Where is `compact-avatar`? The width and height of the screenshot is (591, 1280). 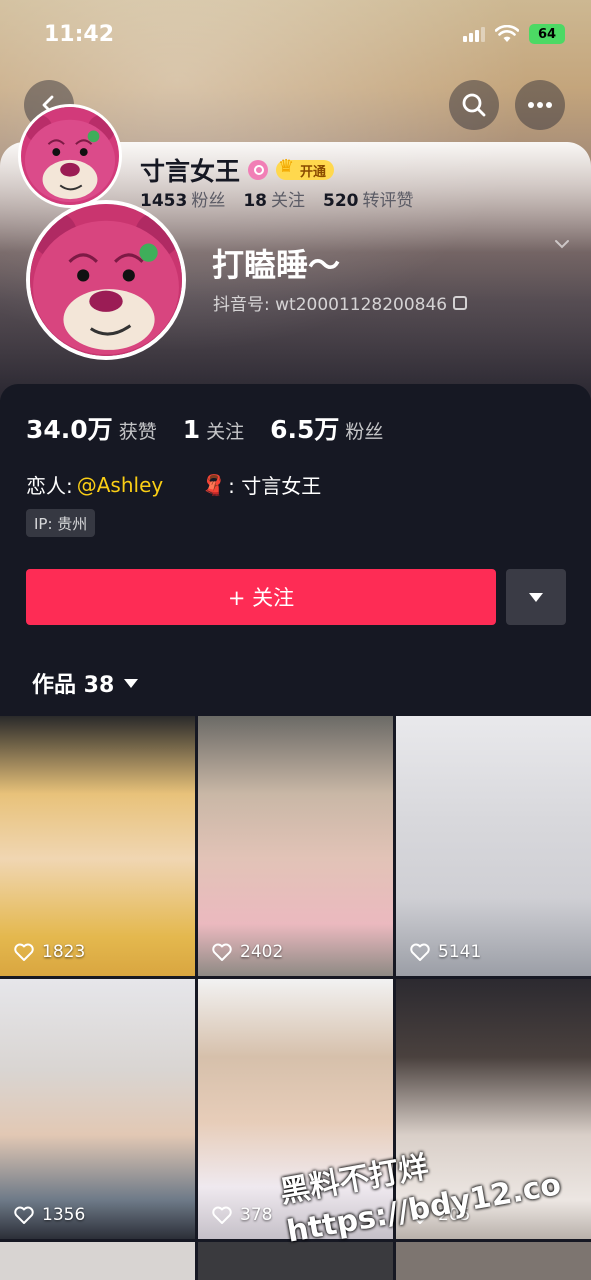
compact-avatar is located at coordinates (70, 156).